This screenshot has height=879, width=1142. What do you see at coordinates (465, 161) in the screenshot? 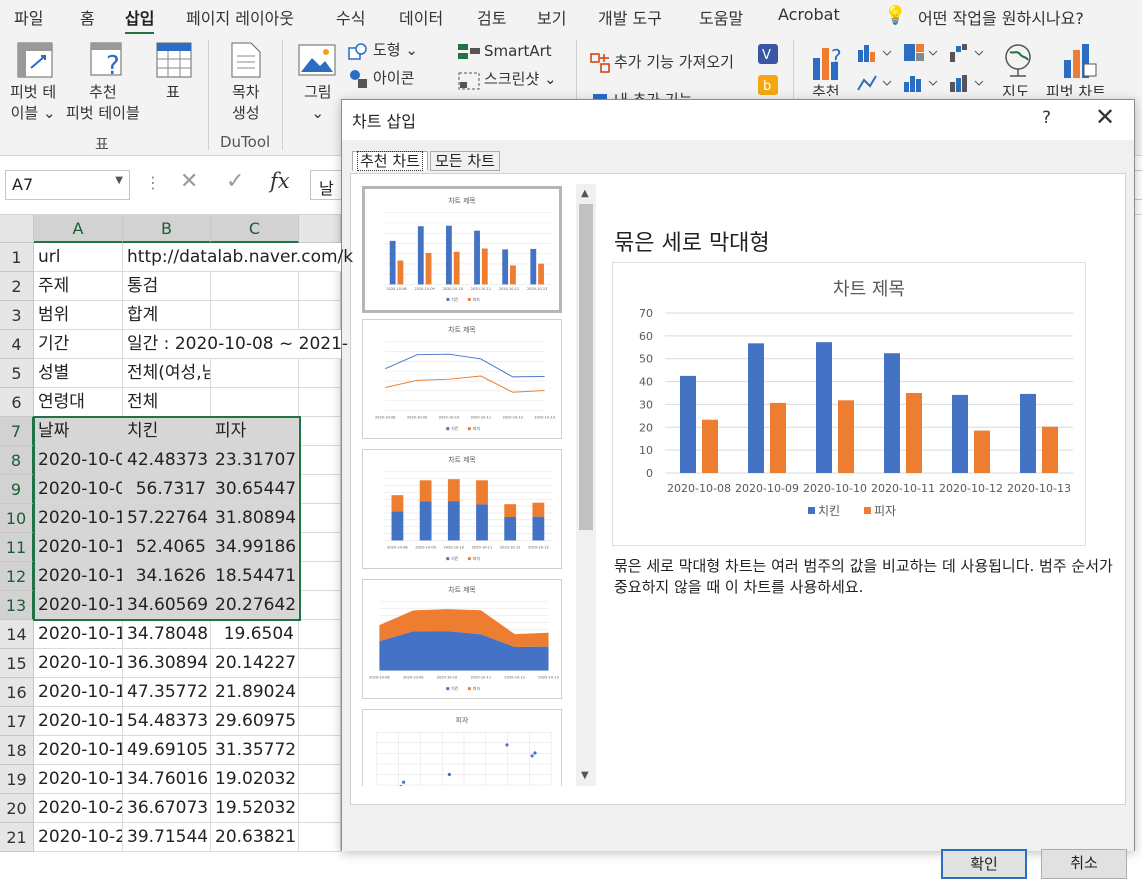
I see `tab-all-charts: 모든 차트` at bounding box center [465, 161].